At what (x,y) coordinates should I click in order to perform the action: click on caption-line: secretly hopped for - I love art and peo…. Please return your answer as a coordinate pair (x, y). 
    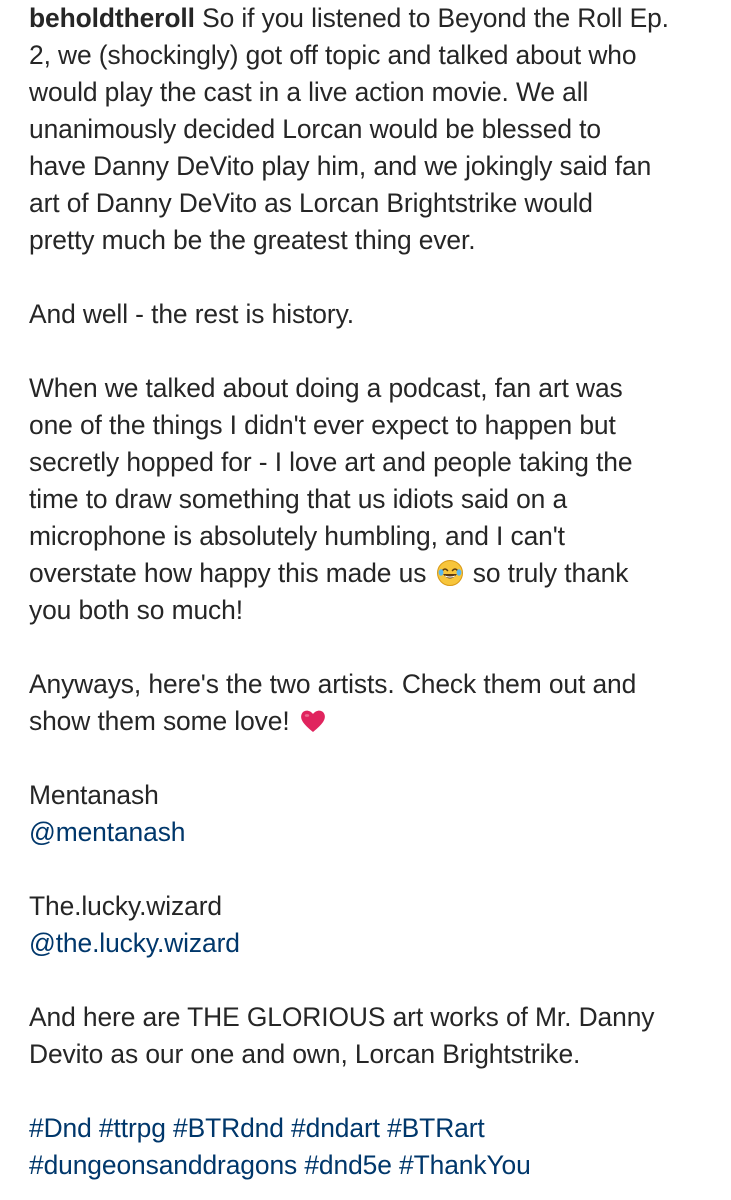
    Looking at the image, I should click on (331, 462).